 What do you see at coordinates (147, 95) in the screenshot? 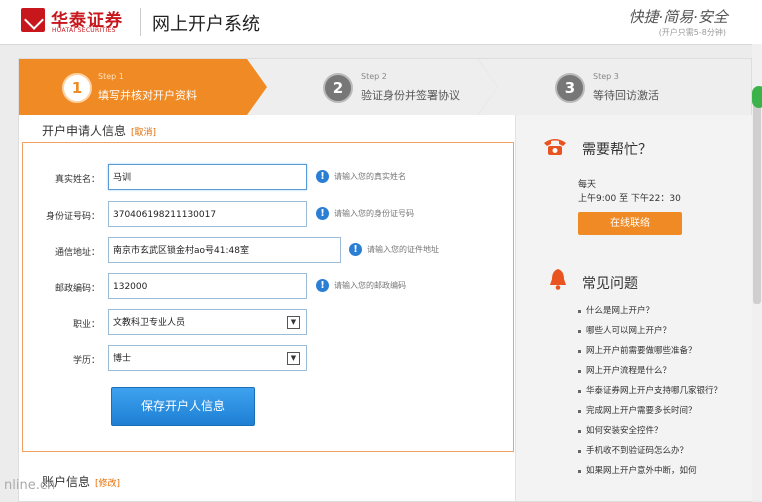
I see `step-1-title: 填写并核对开户资料` at bounding box center [147, 95].